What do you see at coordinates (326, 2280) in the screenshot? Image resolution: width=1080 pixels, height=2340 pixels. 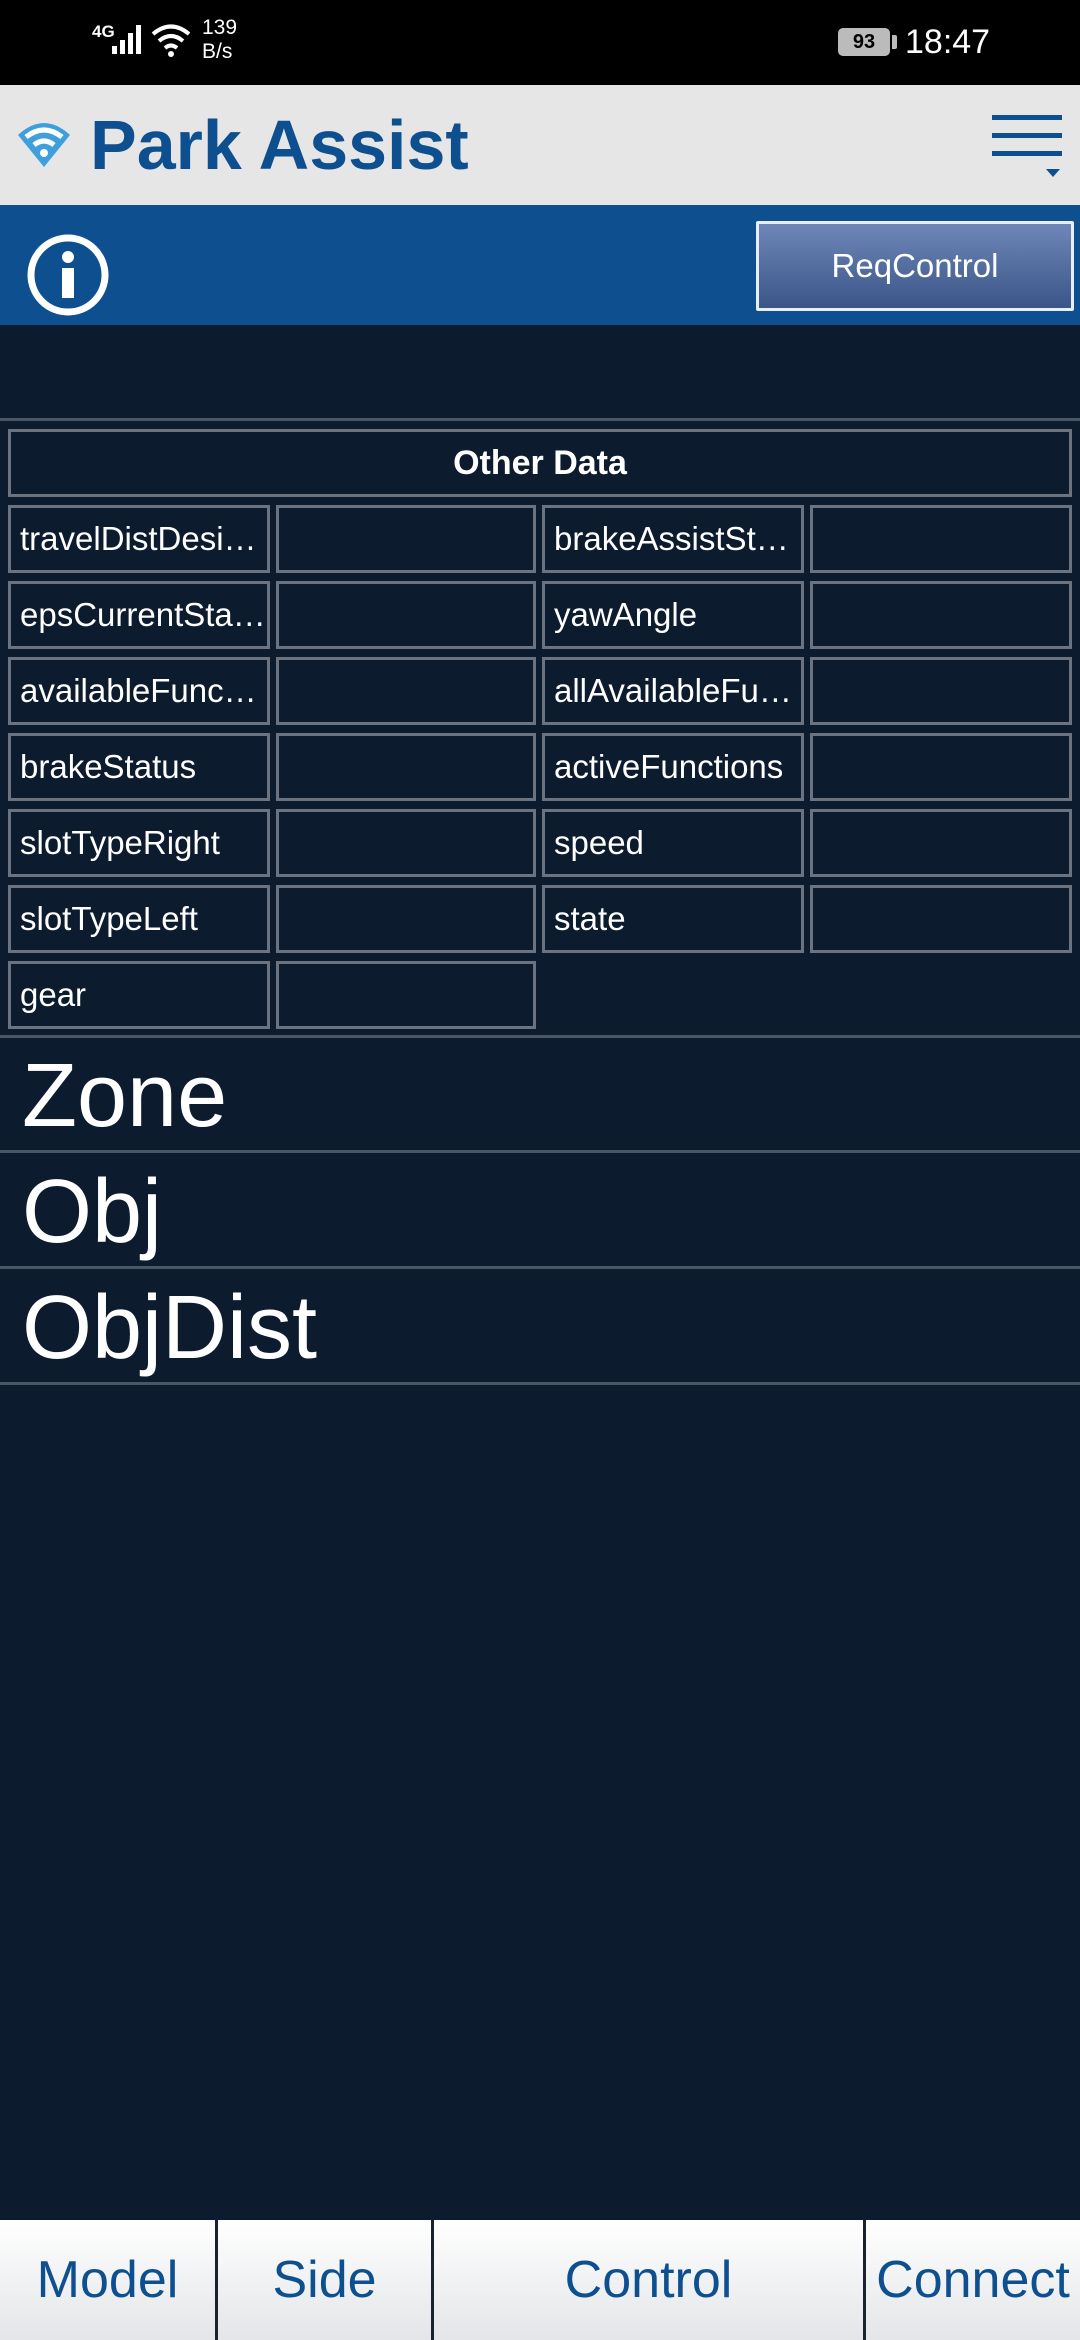 I see `nav-side-button: Side` at bounding box center [326, 2280].